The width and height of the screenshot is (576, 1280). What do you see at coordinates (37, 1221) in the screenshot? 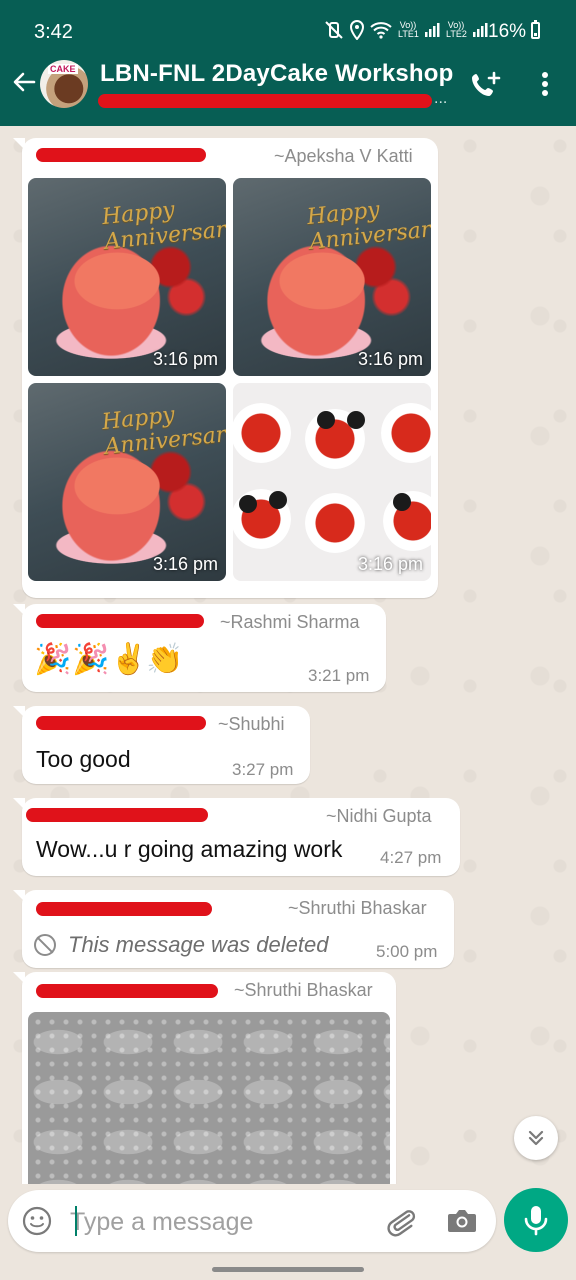
I see `emoji-icon` at bounding box center [37, 1221].